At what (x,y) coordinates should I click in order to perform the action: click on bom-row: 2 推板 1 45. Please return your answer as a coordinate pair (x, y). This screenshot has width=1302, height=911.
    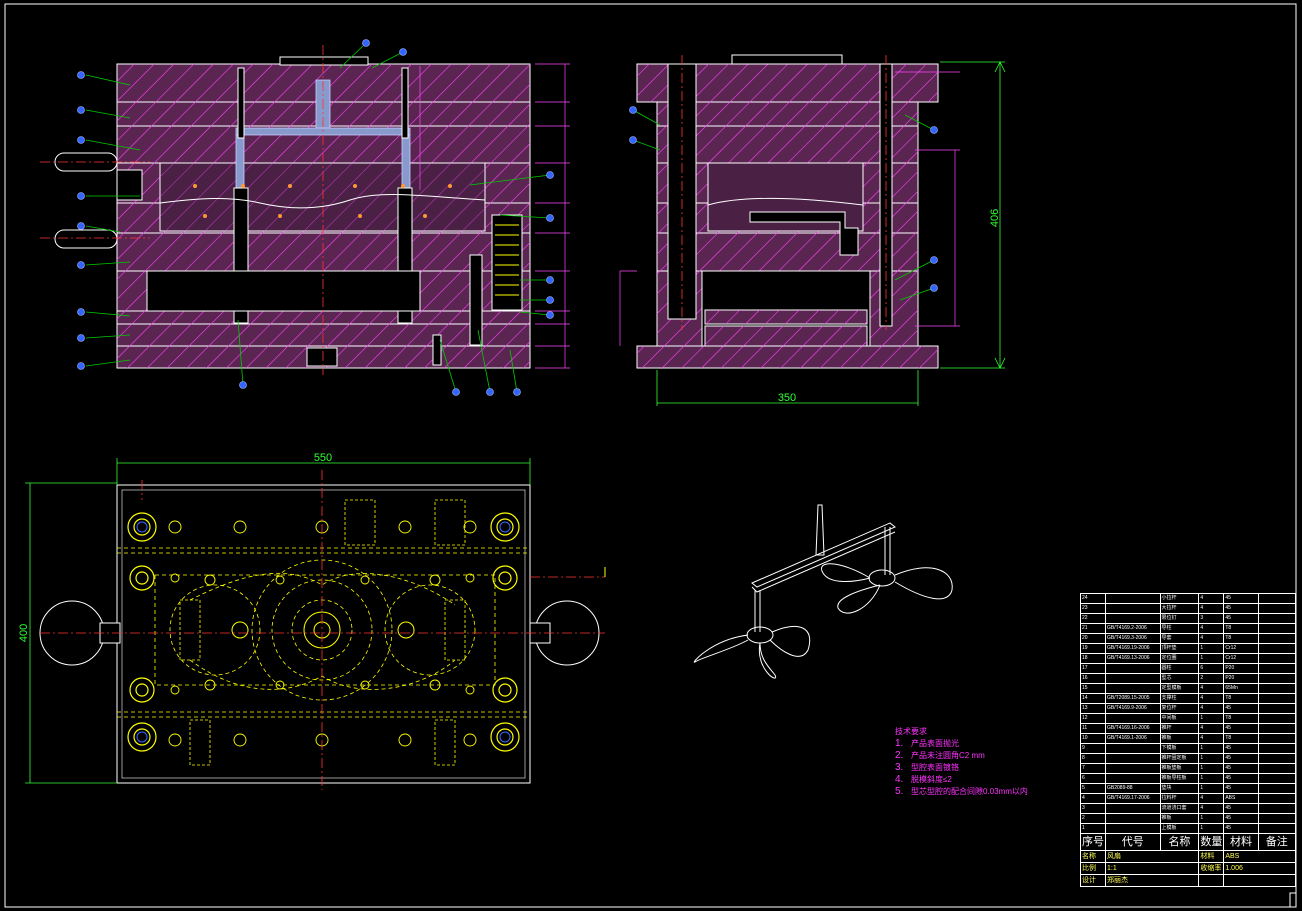
    Looking at the image, I should click on (1188, 818).